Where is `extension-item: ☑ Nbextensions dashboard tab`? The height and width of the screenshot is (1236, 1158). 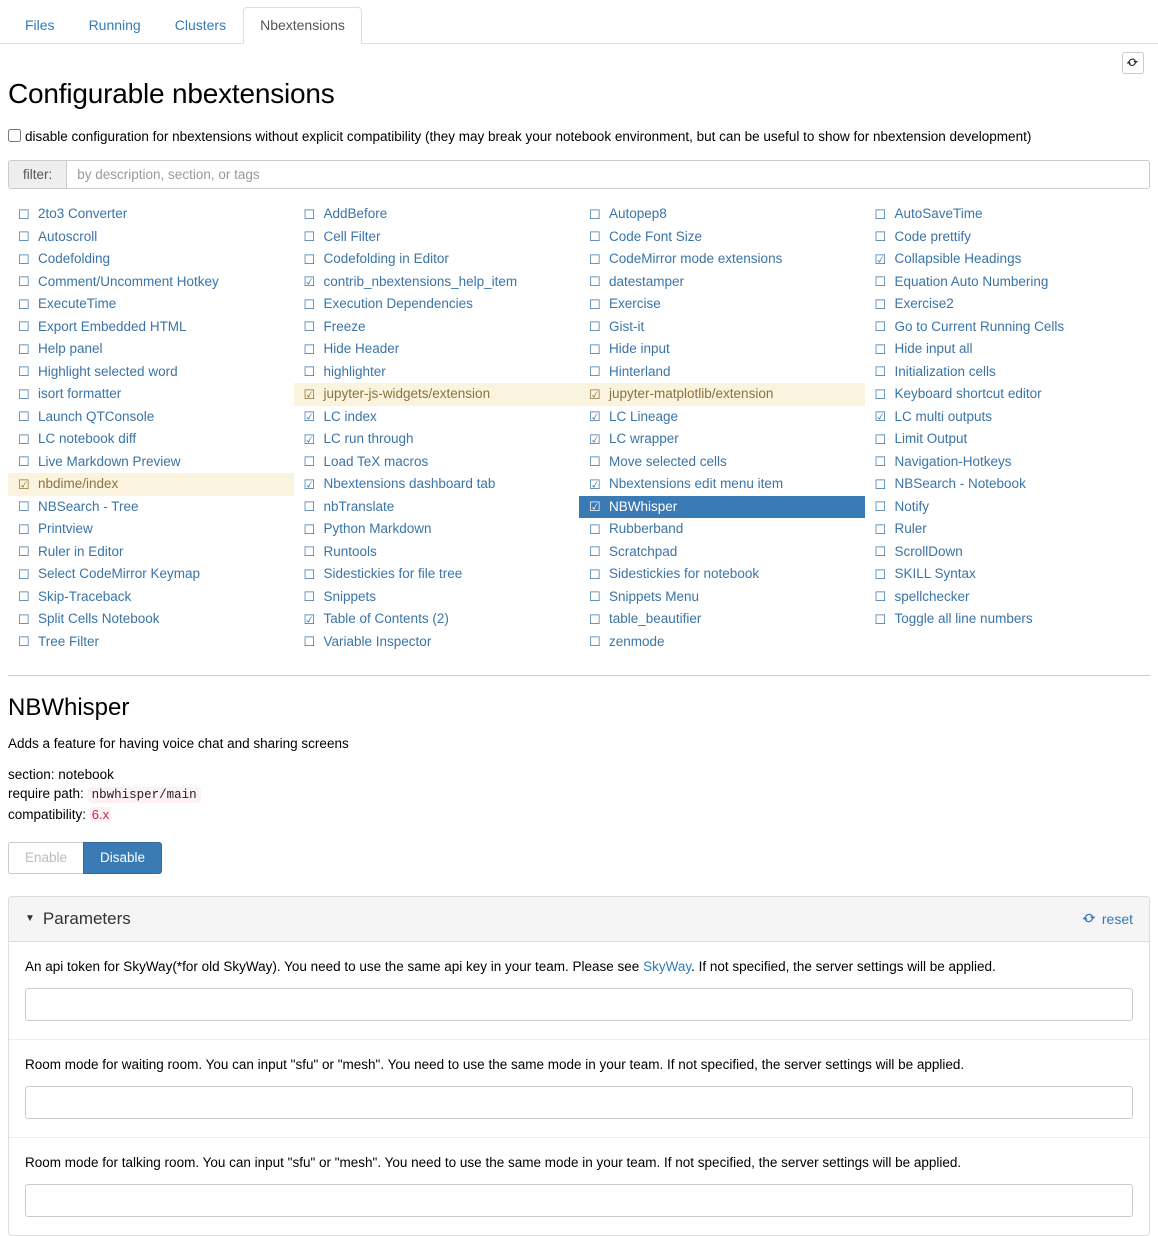 extension-item: ☑ Nbextensions dashboard tab is located at coordinates (437, 484).